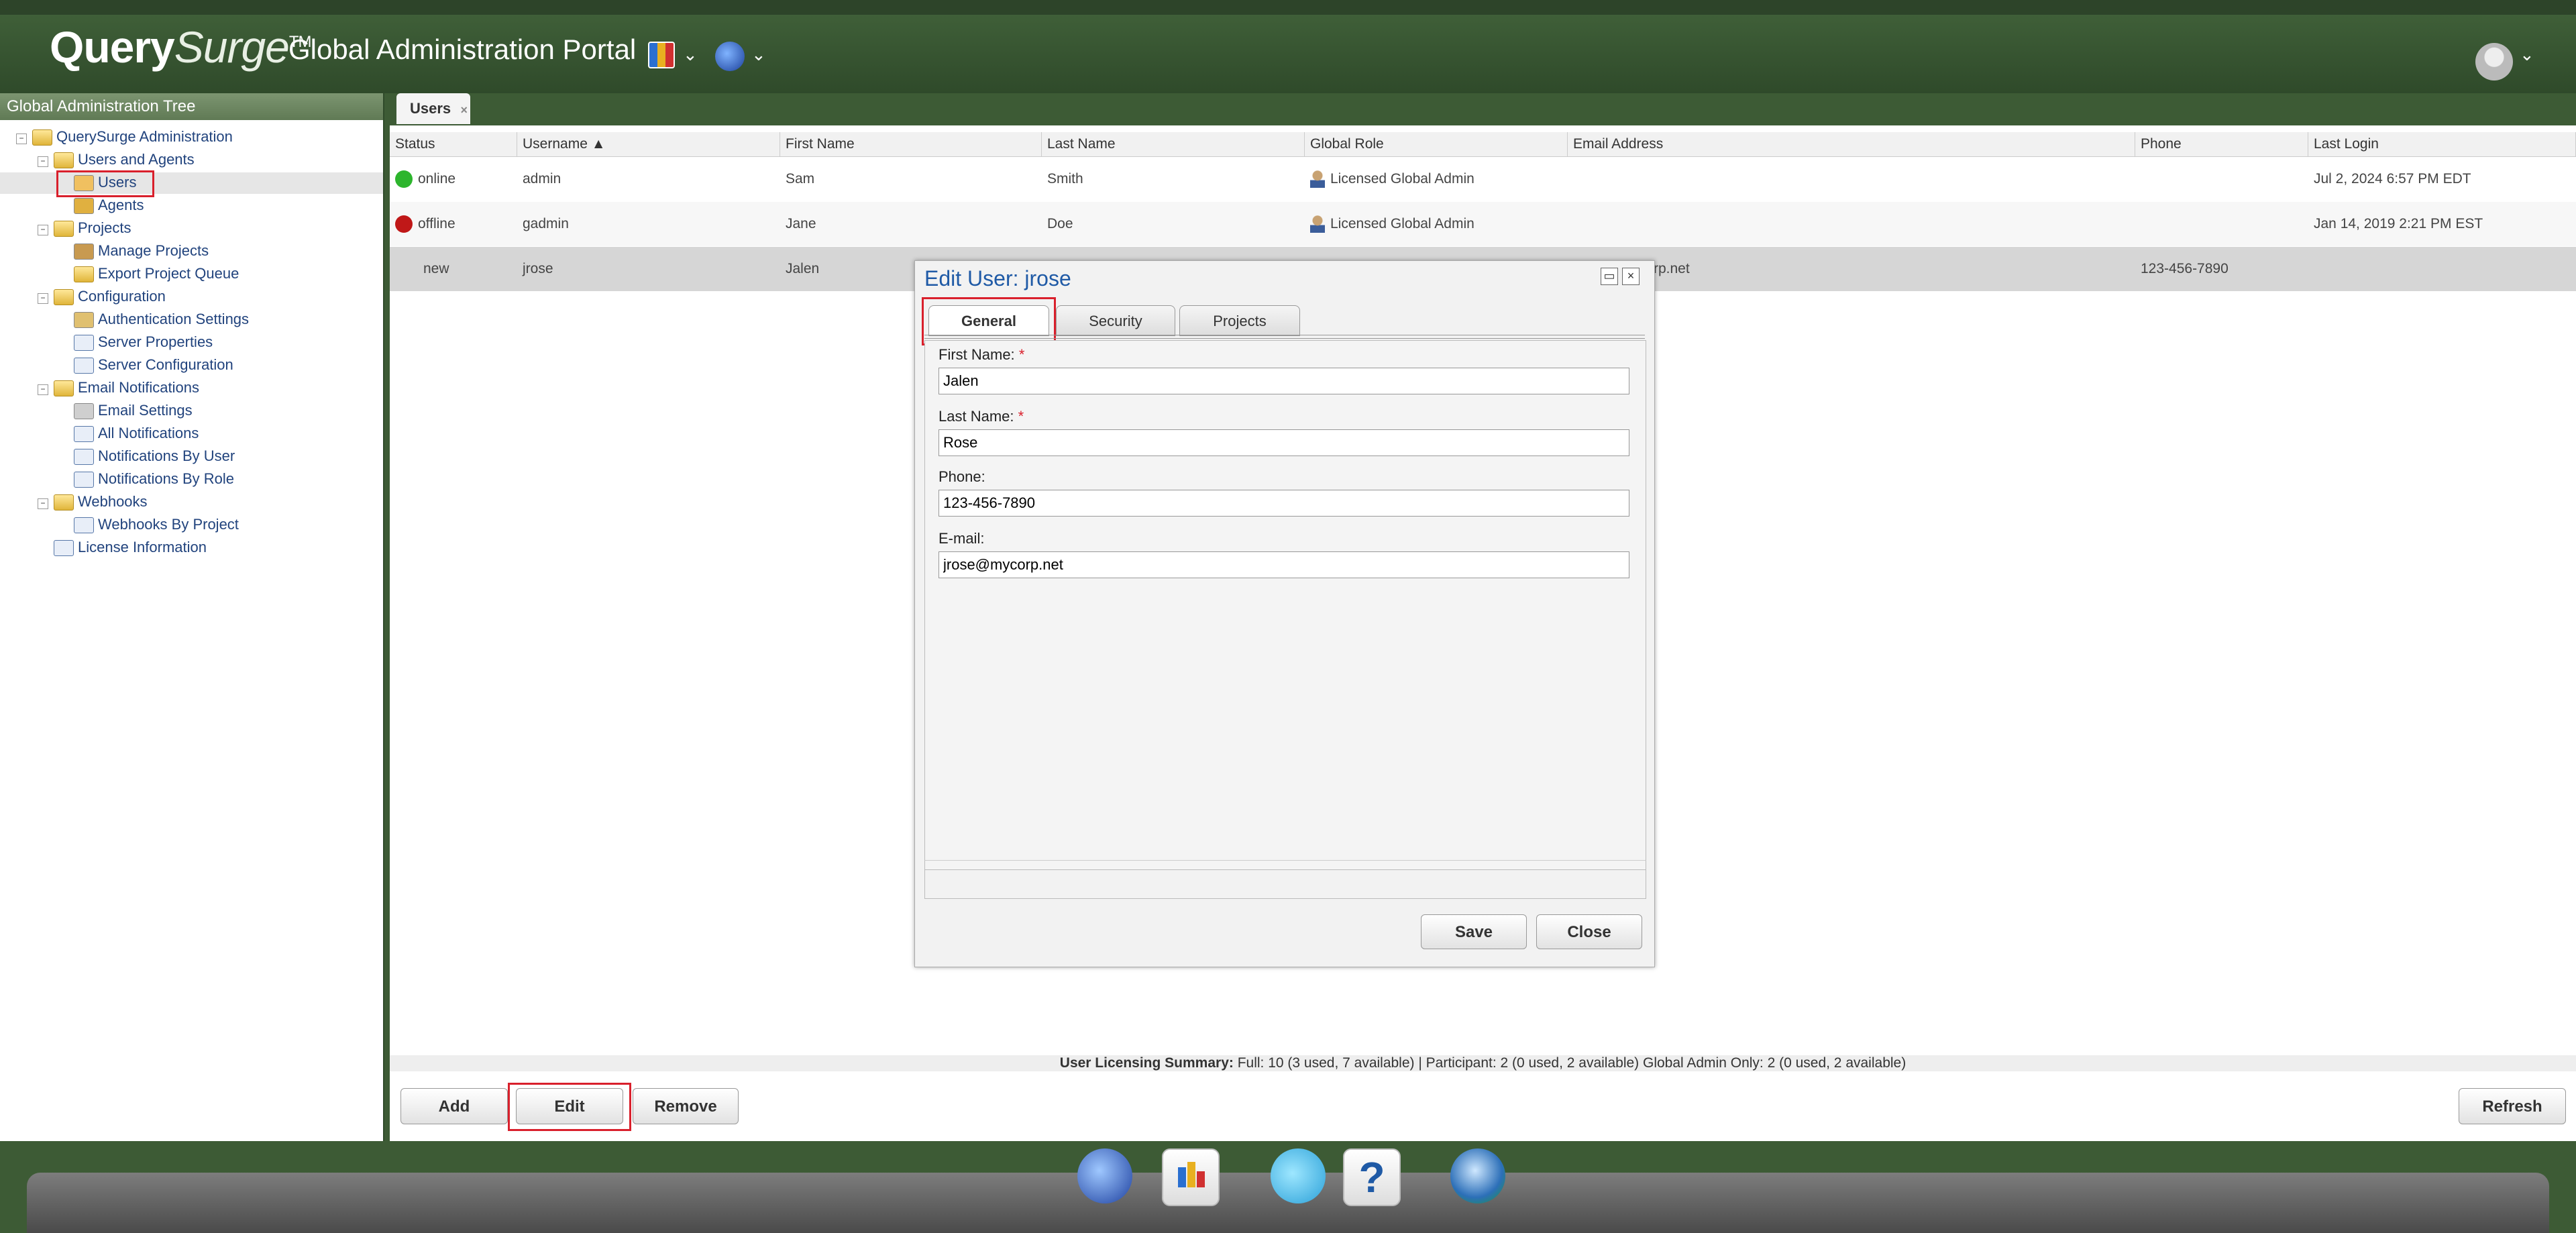  What do you see at coordinates (436, 268) in the screenshot?
I see `cell-status: new` at bounding box center [436, 268].